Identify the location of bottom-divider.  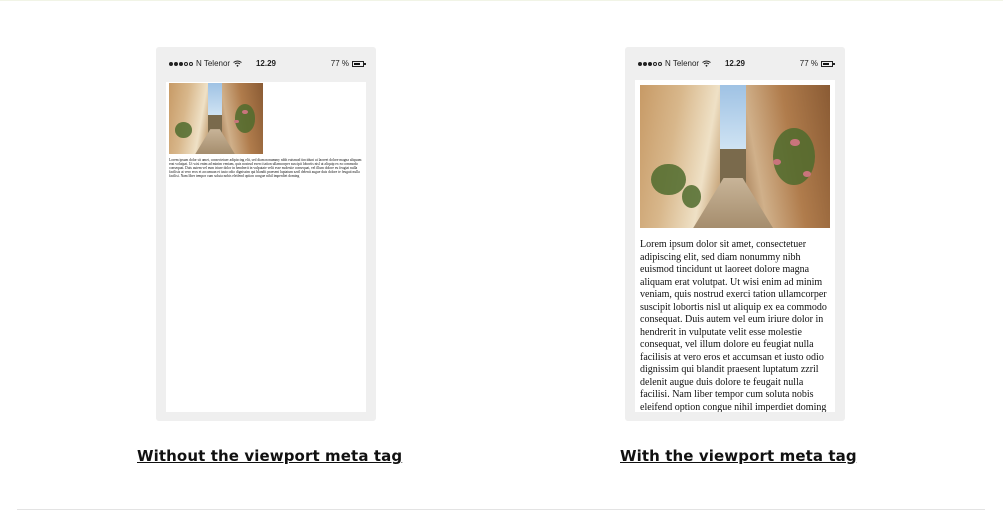
(501, 509).